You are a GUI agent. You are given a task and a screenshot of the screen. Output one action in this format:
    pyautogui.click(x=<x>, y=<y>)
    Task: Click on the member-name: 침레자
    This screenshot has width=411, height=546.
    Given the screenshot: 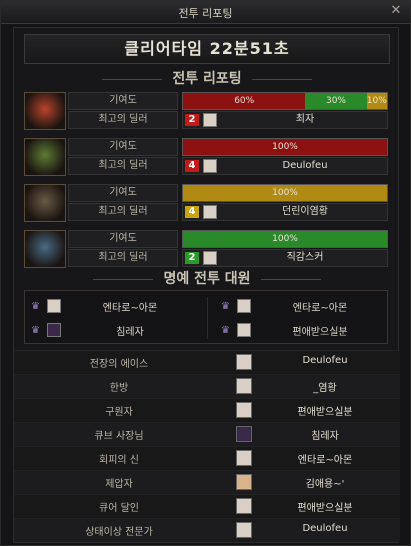 What is the action you would take?
    pyautogui.click(x=130, y=332)
    